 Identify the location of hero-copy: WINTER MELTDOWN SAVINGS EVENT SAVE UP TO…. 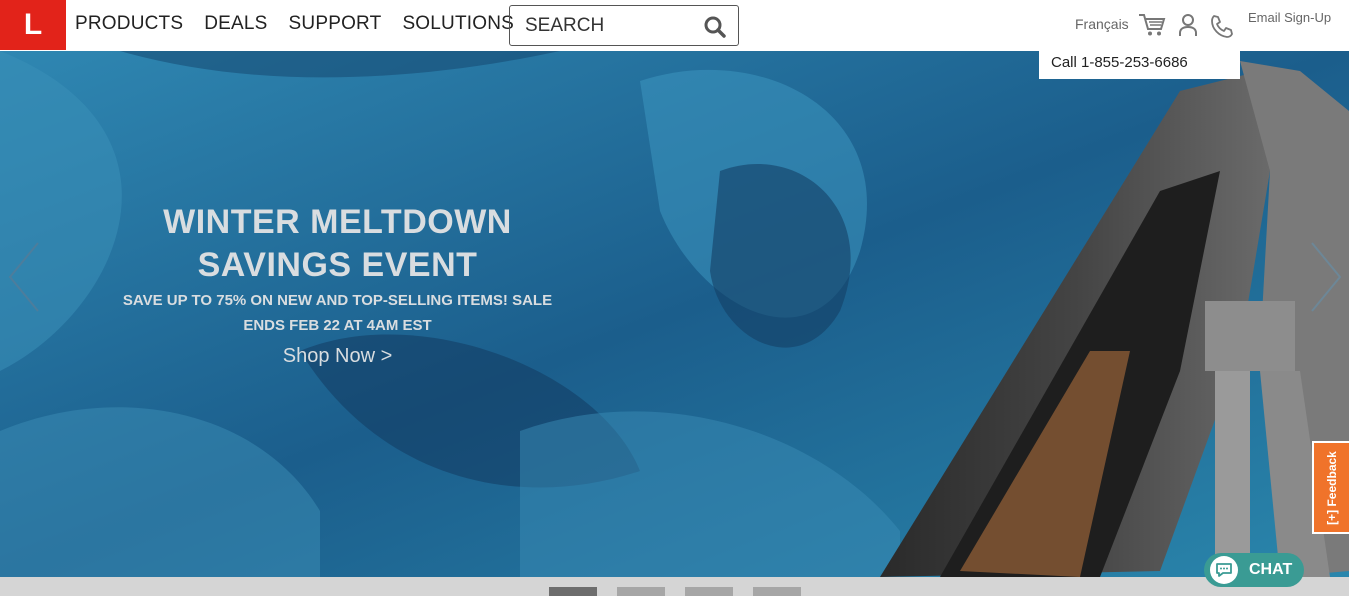
(337, 284).